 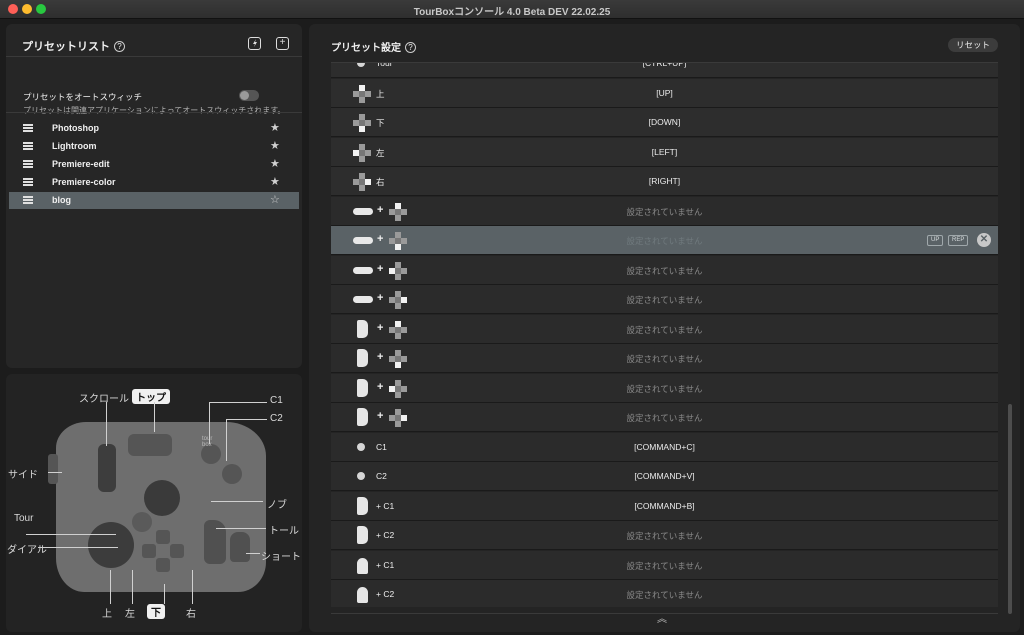 What do you see at coordinates (75, 128) in the screenshot?
I see `preset-name: Photoshop` at bounding box center [75, 128].